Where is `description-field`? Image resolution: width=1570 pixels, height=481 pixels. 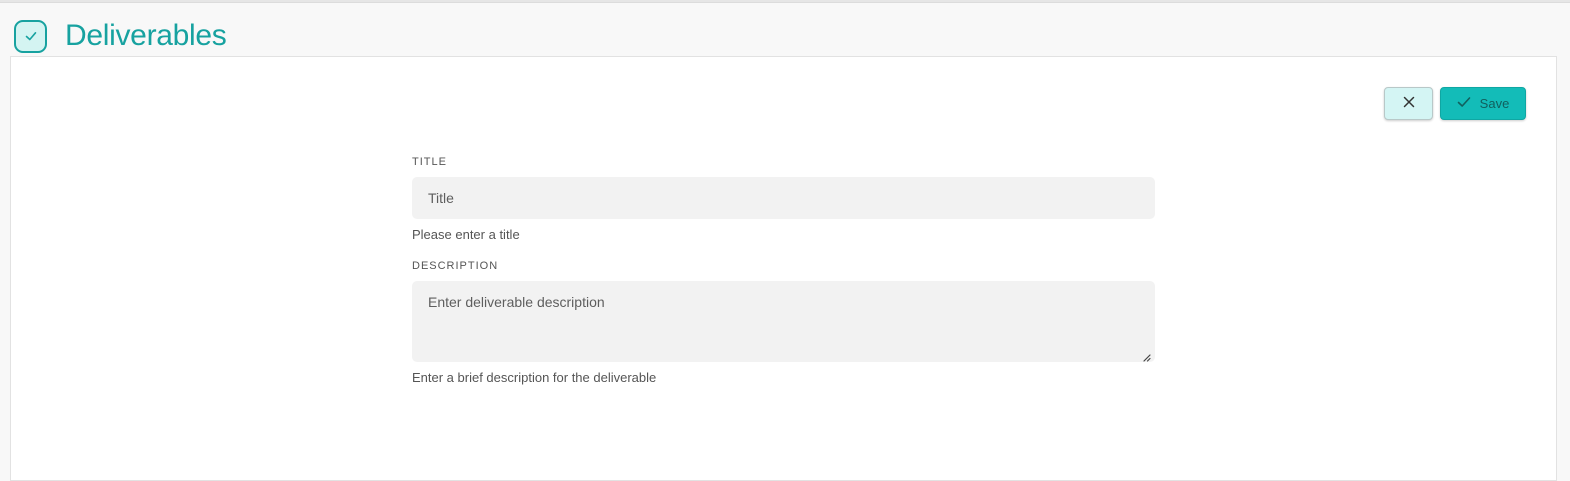
description-field is located at coordinates (783, 321).